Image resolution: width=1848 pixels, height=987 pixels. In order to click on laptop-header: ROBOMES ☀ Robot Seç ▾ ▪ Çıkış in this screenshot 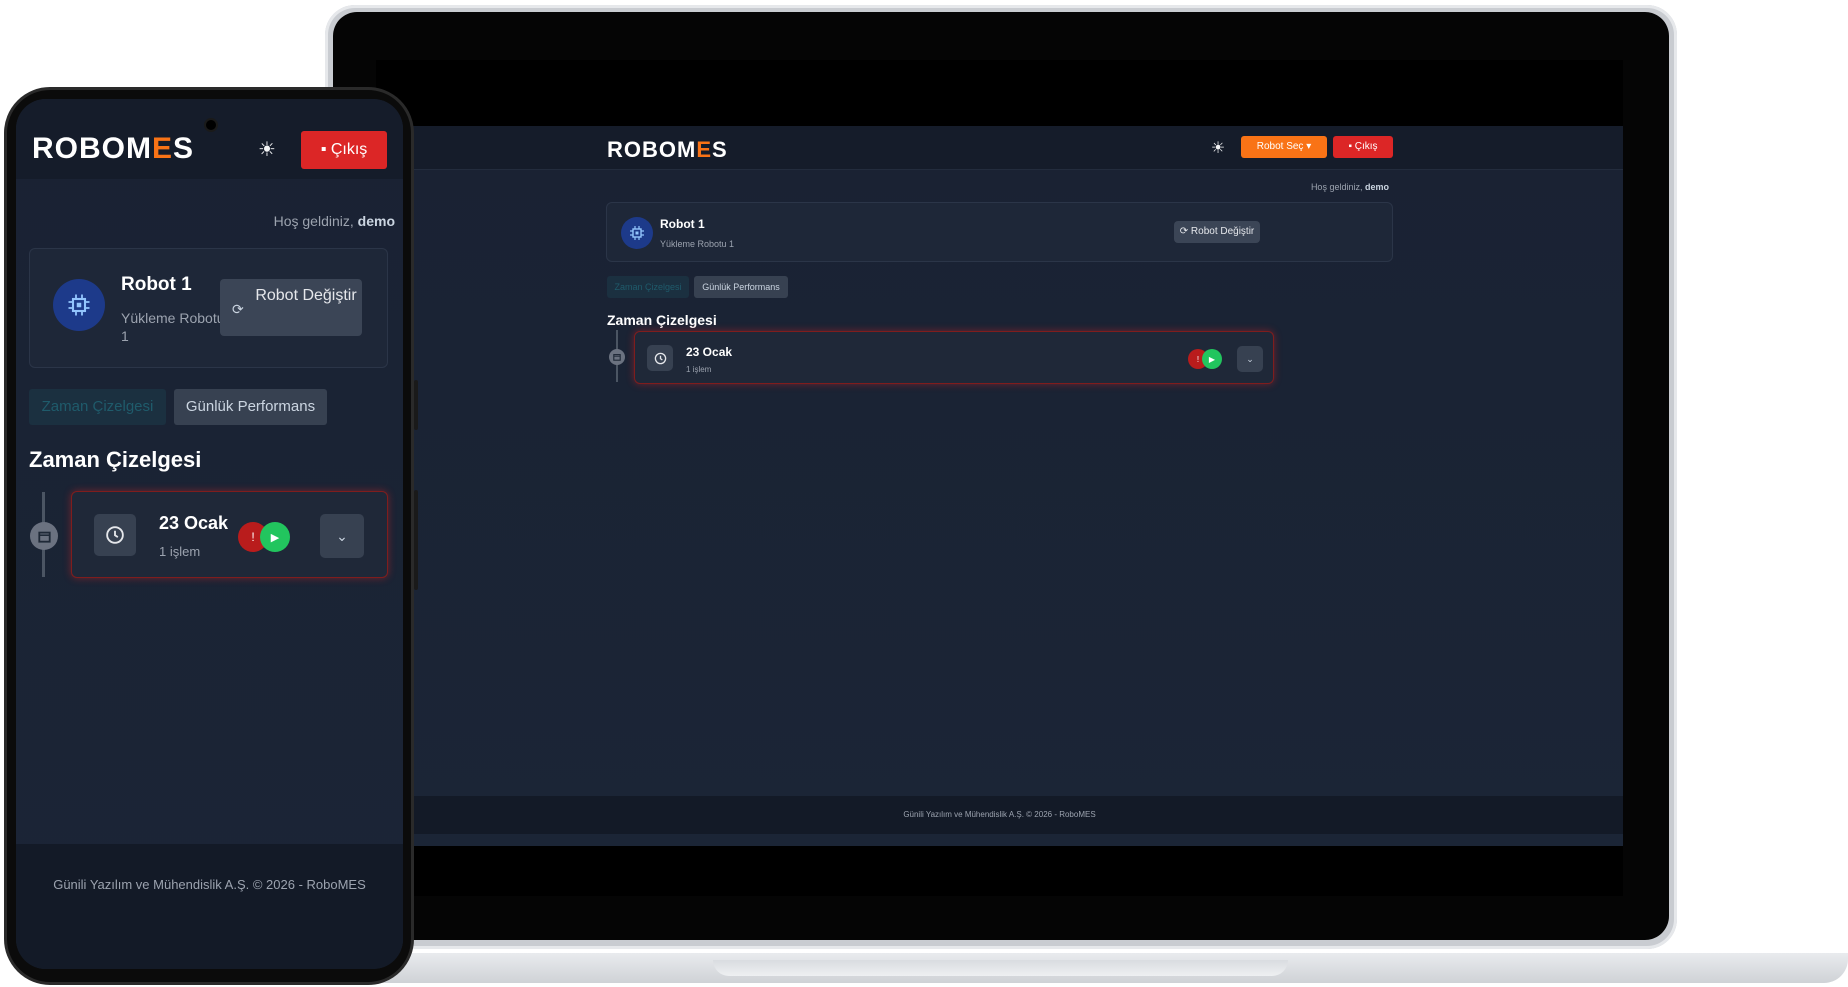, I will do `click(999, 148)`.